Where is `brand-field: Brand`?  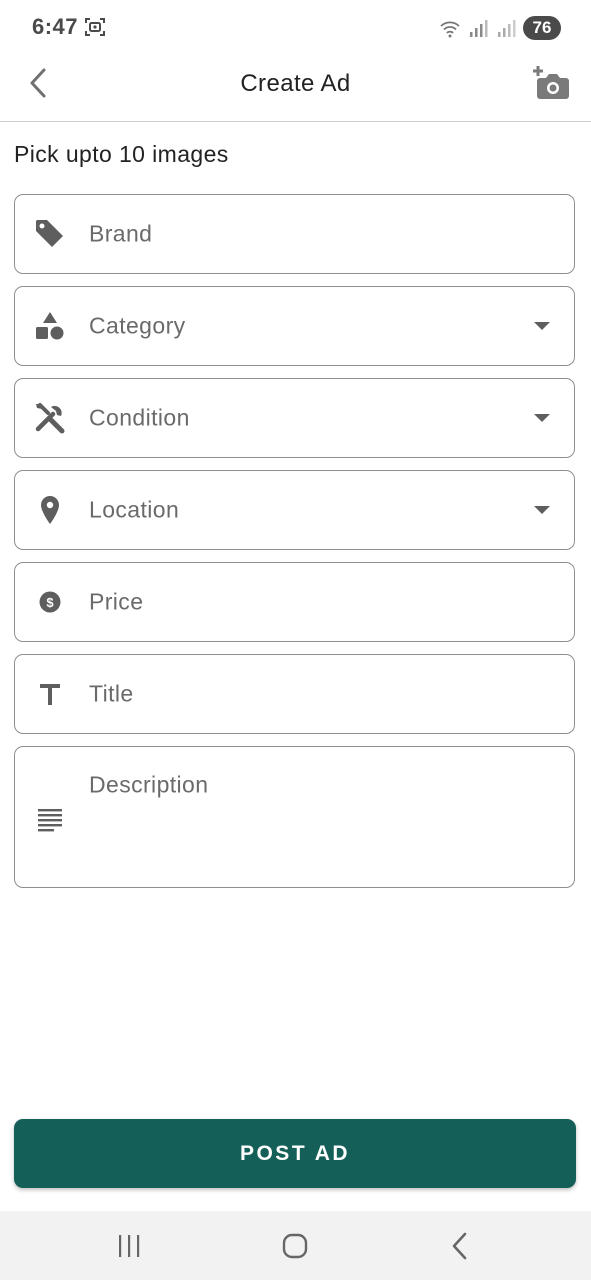 brand-field: Brand is located at coordinates (294, 234).